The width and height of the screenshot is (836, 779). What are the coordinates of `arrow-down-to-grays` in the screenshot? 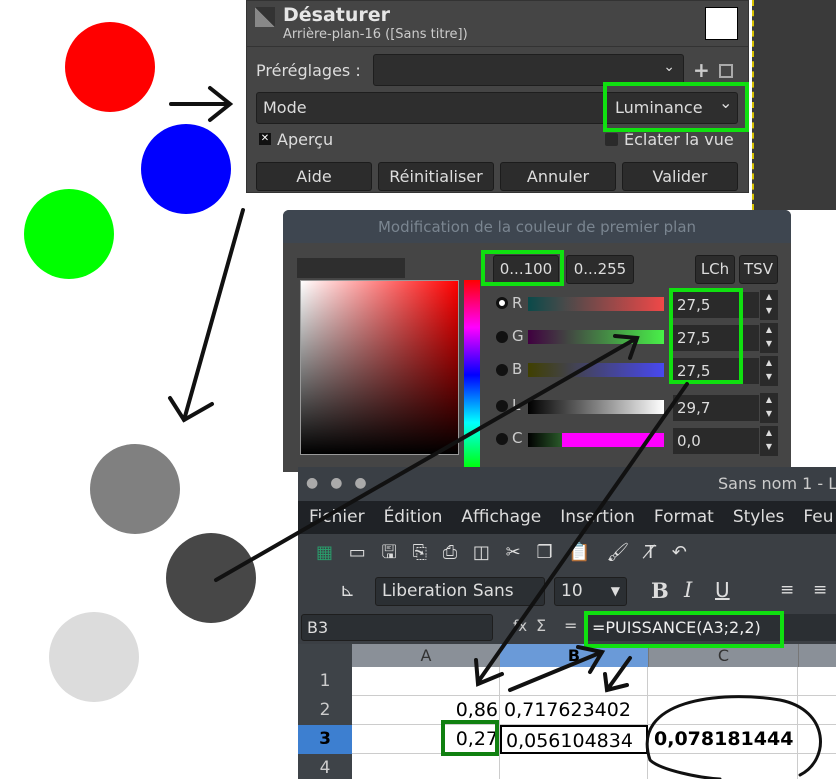 It's located at (206, 315).